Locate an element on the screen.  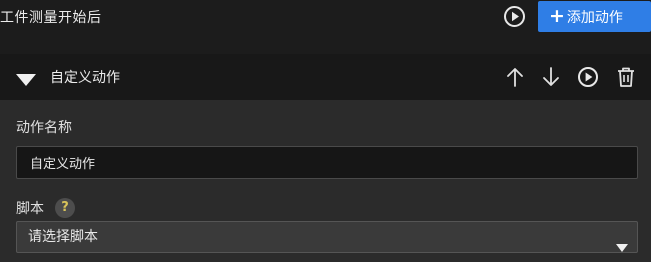
add-action-label: 添加动作 is located at coordinates (594, 17).